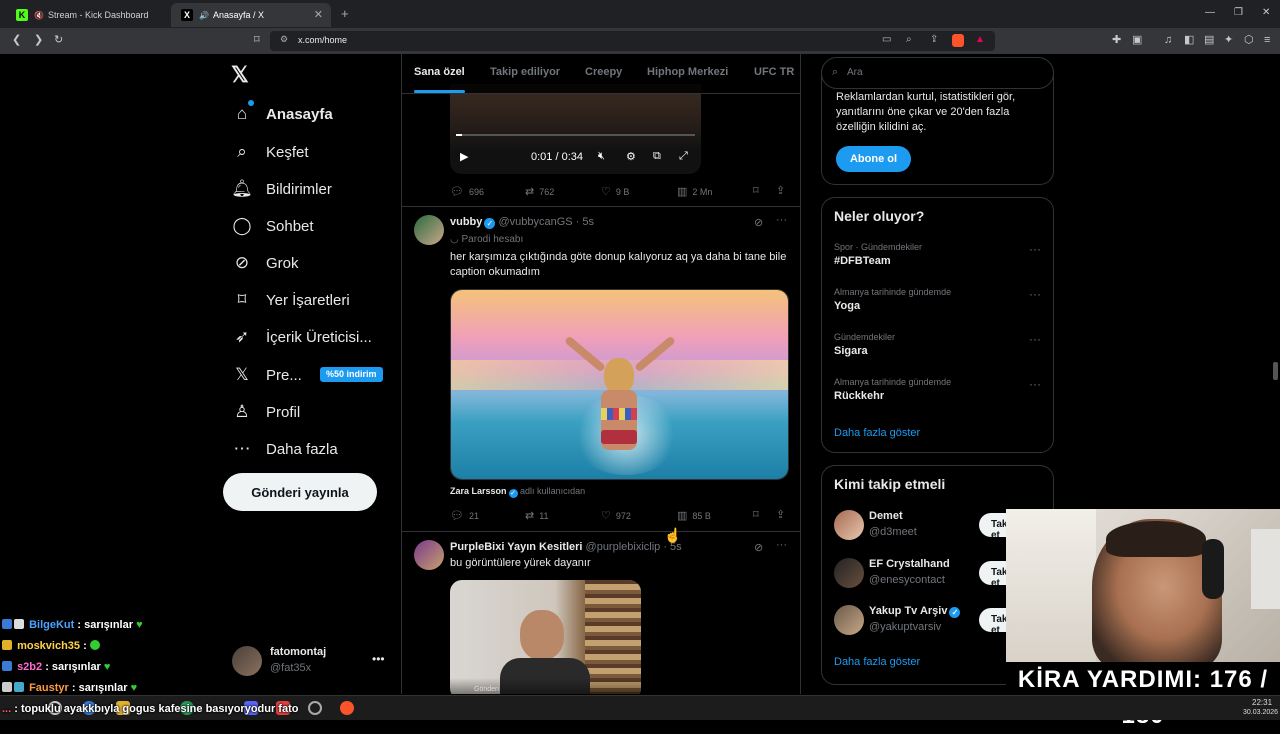  Describe the element at coordinates (909, 39) in the screenshot. I see `zoom-icon: ⌕` at that location.